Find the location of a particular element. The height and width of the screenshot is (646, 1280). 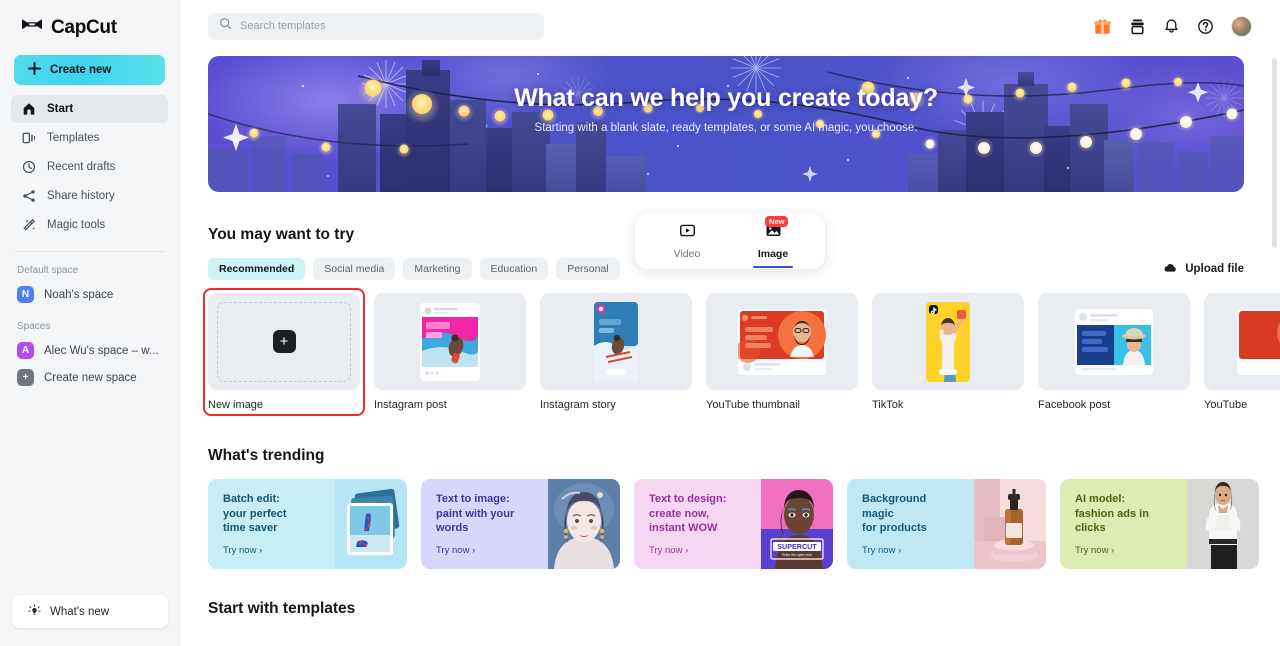

chip-marketing: Marketing is located at coordinates (437, 269).